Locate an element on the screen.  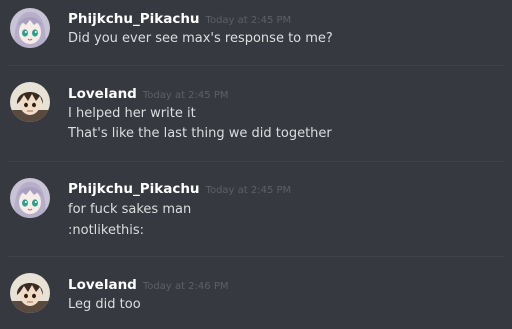
timestamp: Today at 2:46 PM is located at coordinates (185, 286).